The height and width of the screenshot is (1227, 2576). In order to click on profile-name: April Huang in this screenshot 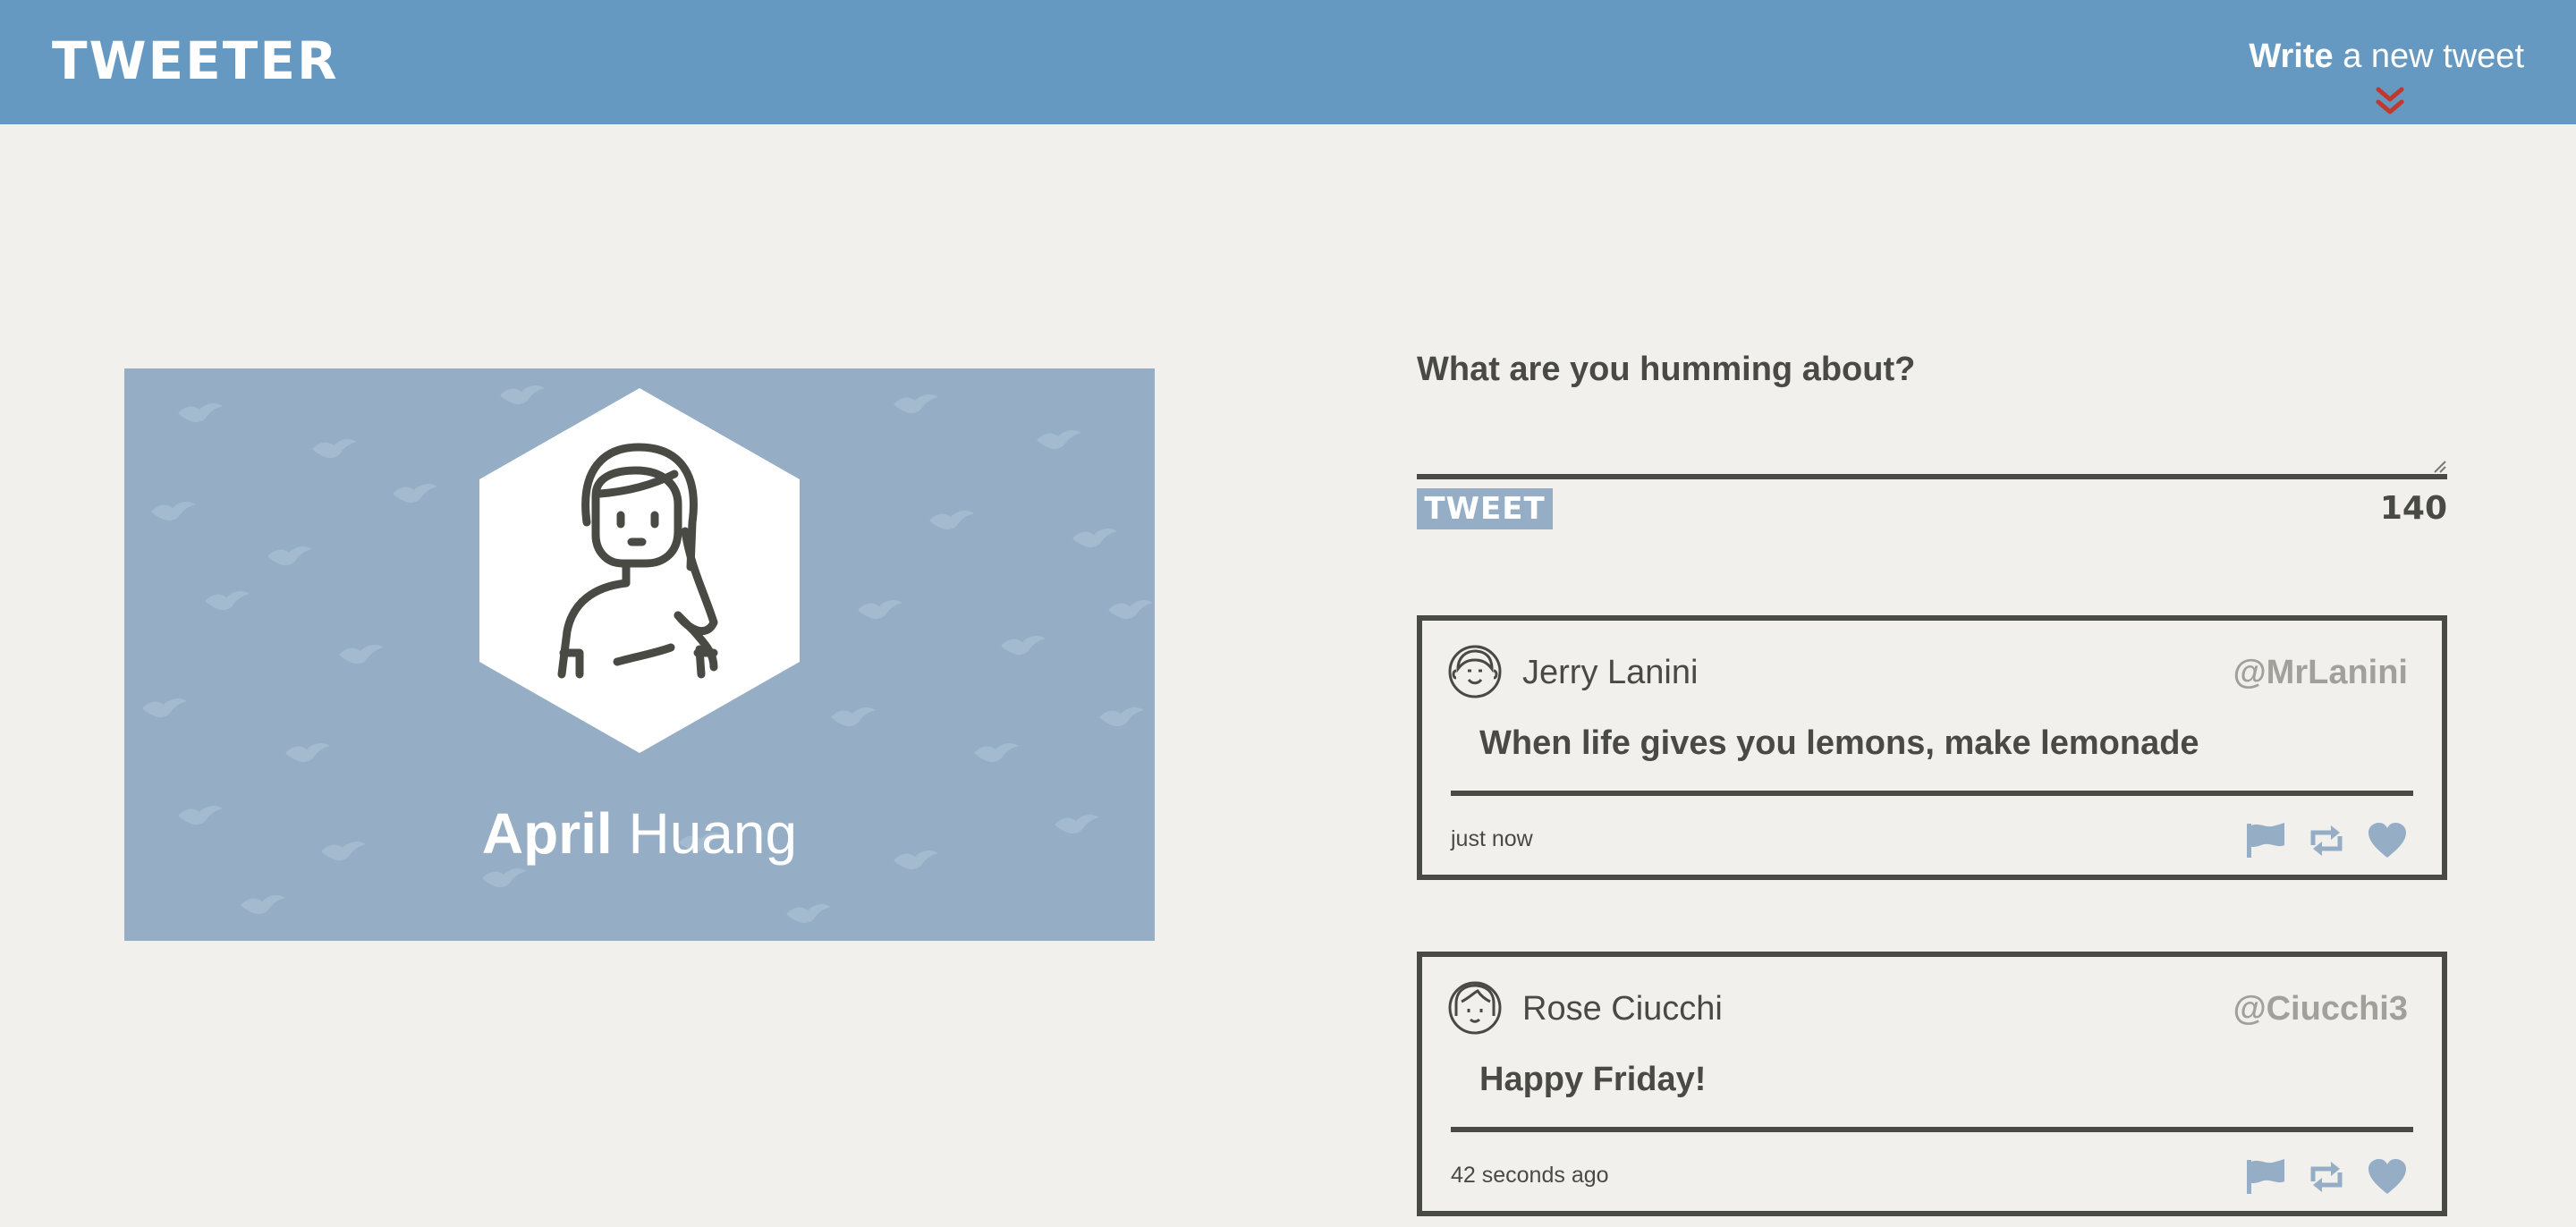, I will do `click(639, 833)`.